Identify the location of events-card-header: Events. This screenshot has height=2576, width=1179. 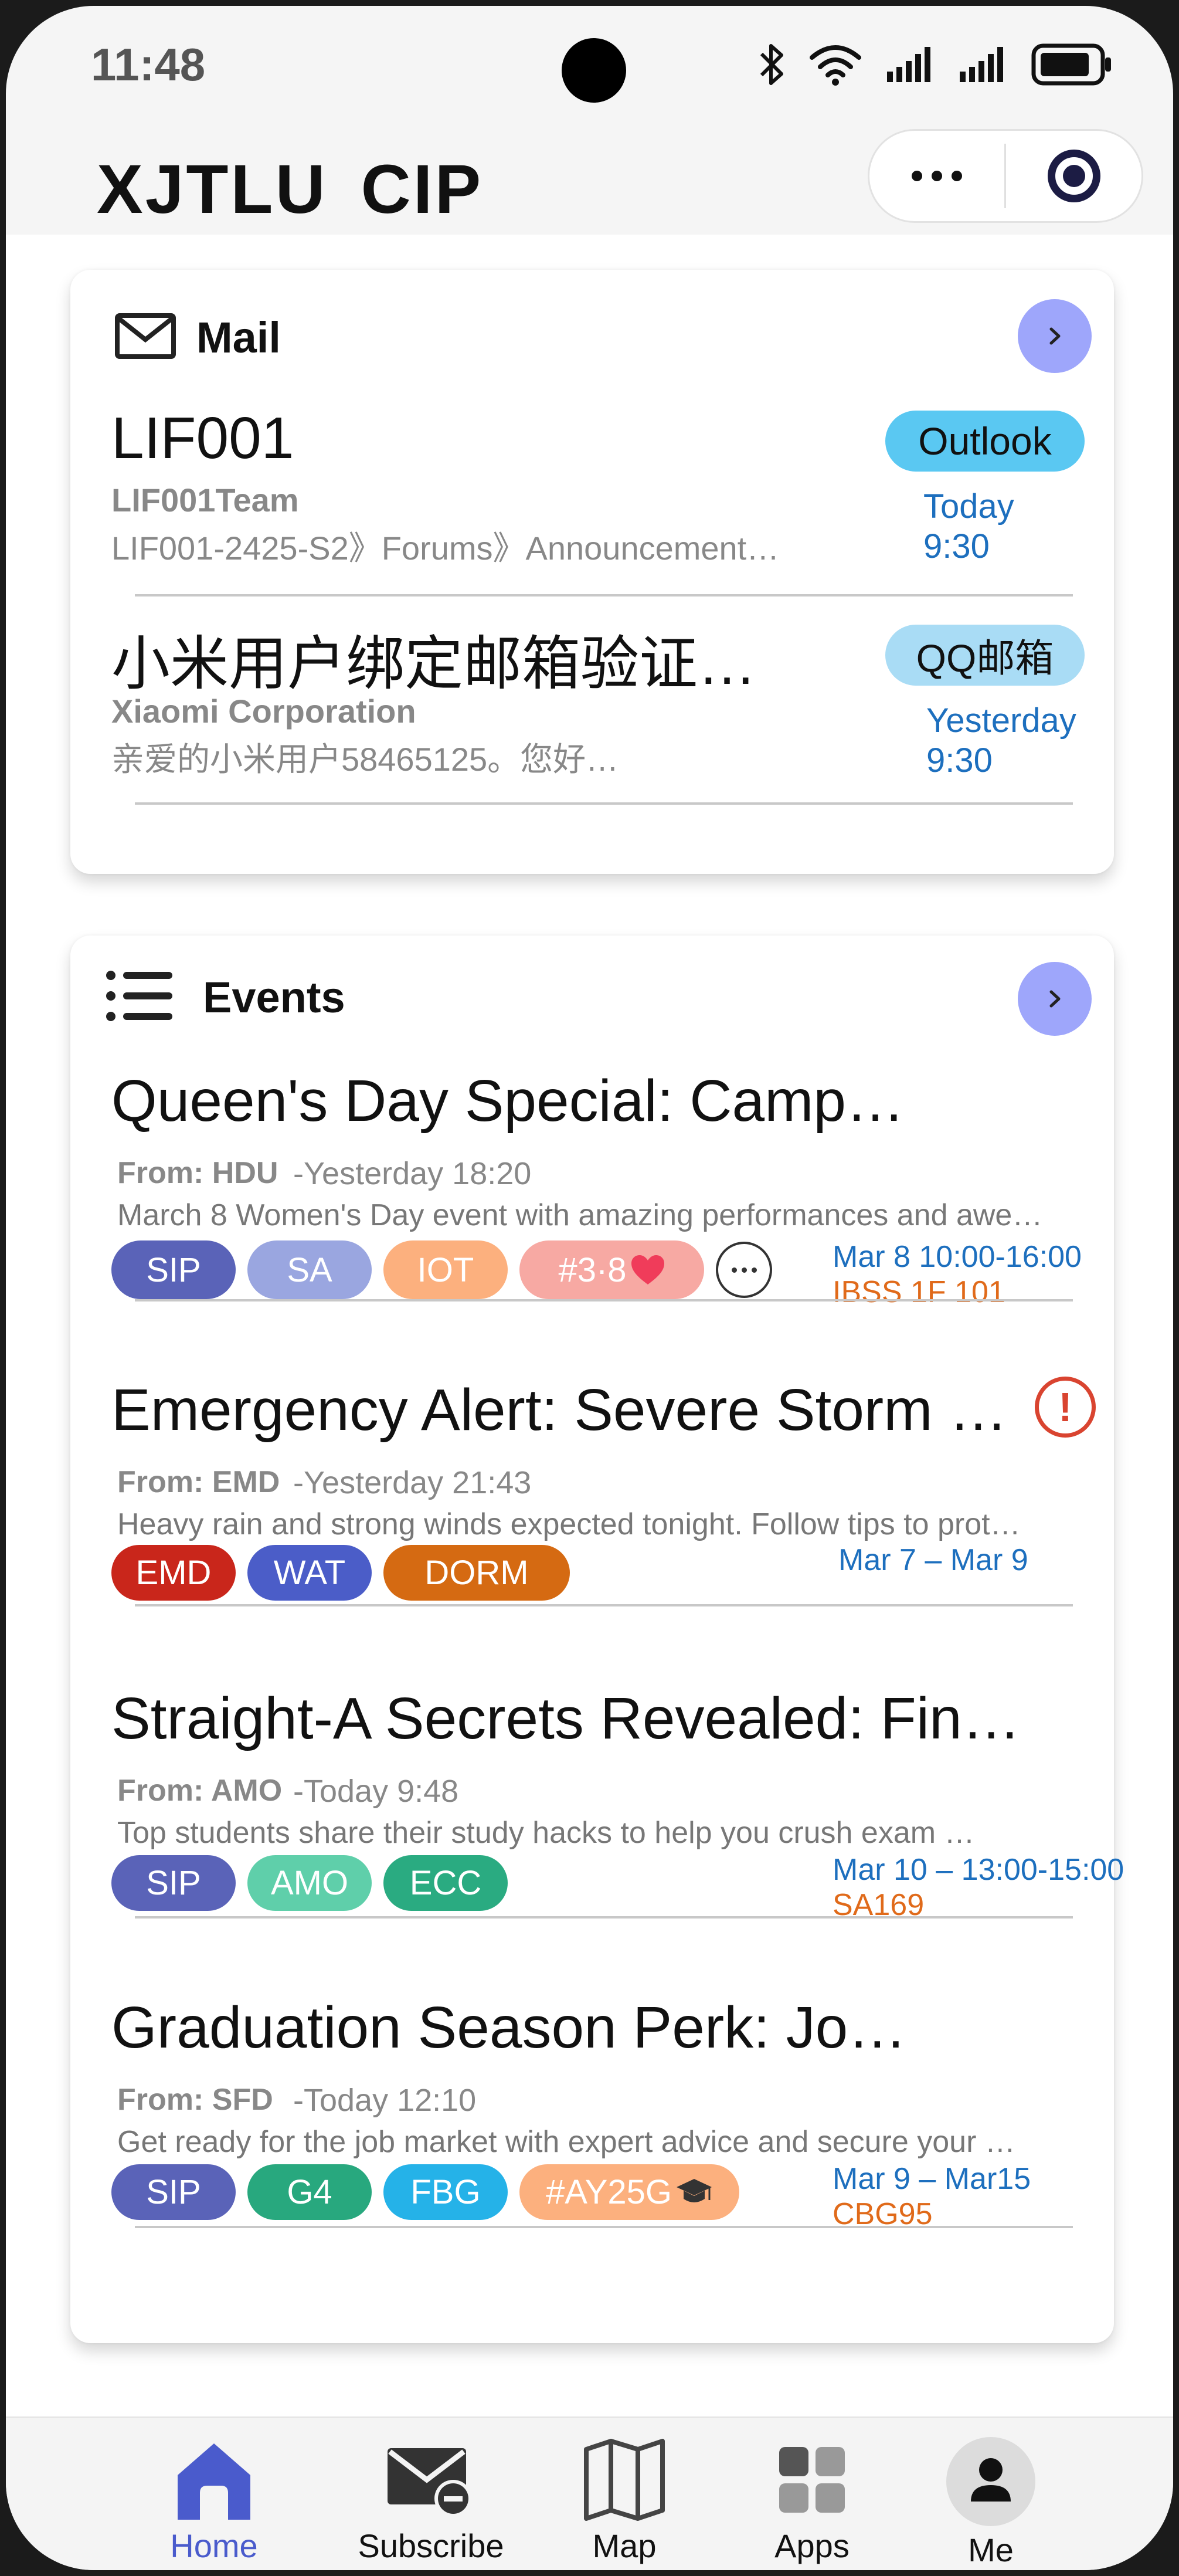
(225, 997).